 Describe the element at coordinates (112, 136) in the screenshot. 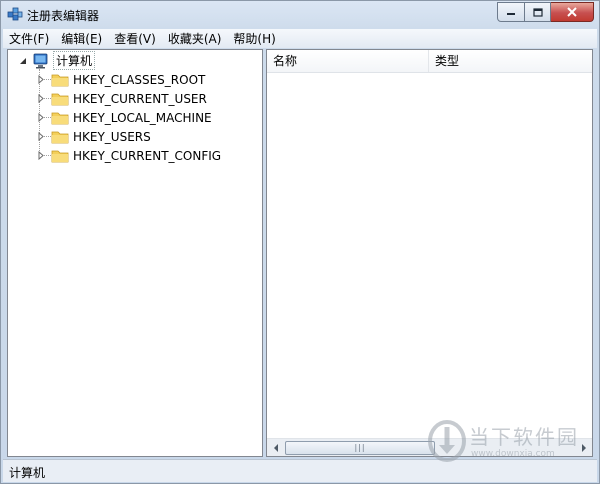

I see `tree-node-label: HKEY_USERS` at that location.